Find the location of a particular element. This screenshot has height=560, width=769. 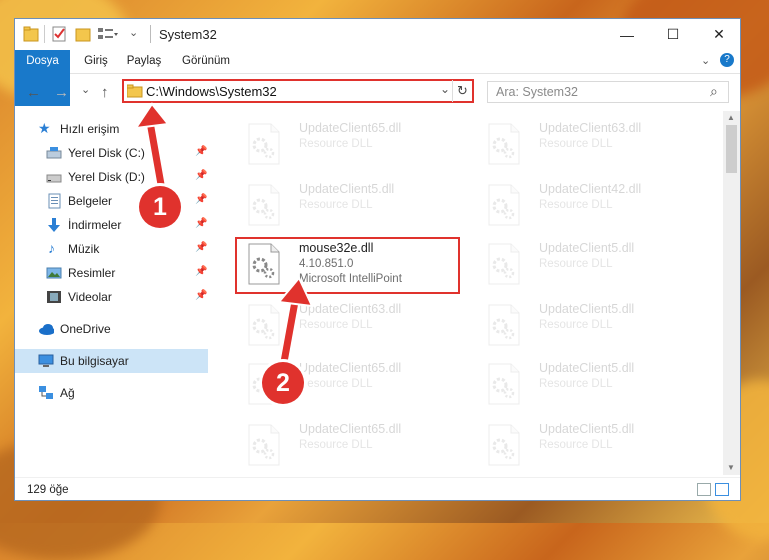

step-1-badge: 1 is located at coordinates (160, 207).